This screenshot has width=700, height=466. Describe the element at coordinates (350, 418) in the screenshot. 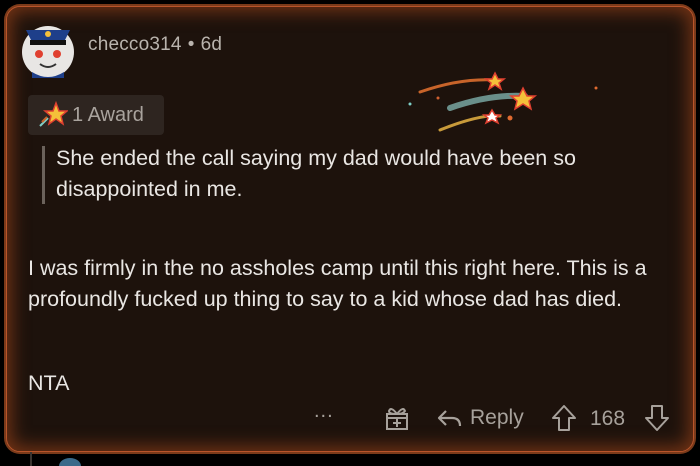

I see `action-bar: ... Reply 168` at that location.